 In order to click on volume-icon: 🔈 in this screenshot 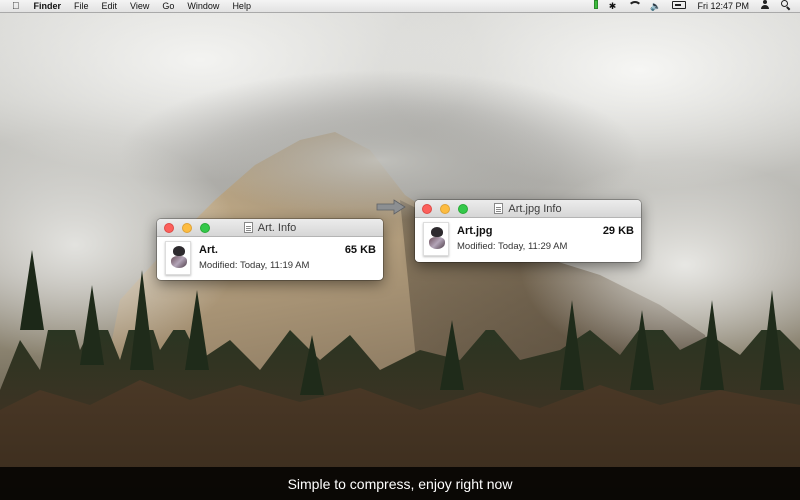, I will do `click(655, 6)`.